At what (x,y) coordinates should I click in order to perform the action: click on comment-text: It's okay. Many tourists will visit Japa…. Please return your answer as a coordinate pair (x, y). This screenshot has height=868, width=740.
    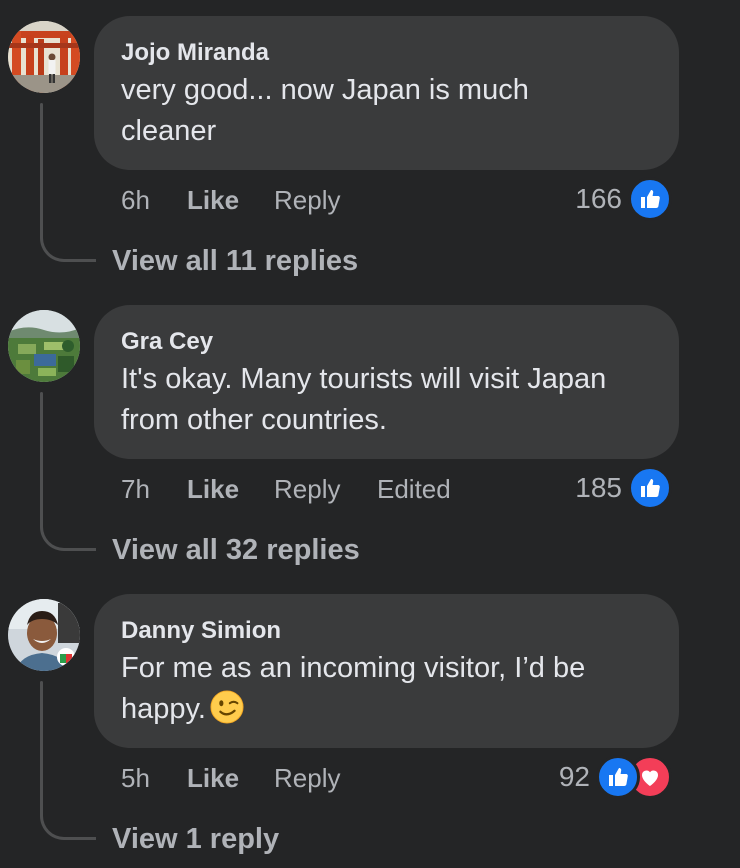
    Looking at the image, I should click on (364, 399).